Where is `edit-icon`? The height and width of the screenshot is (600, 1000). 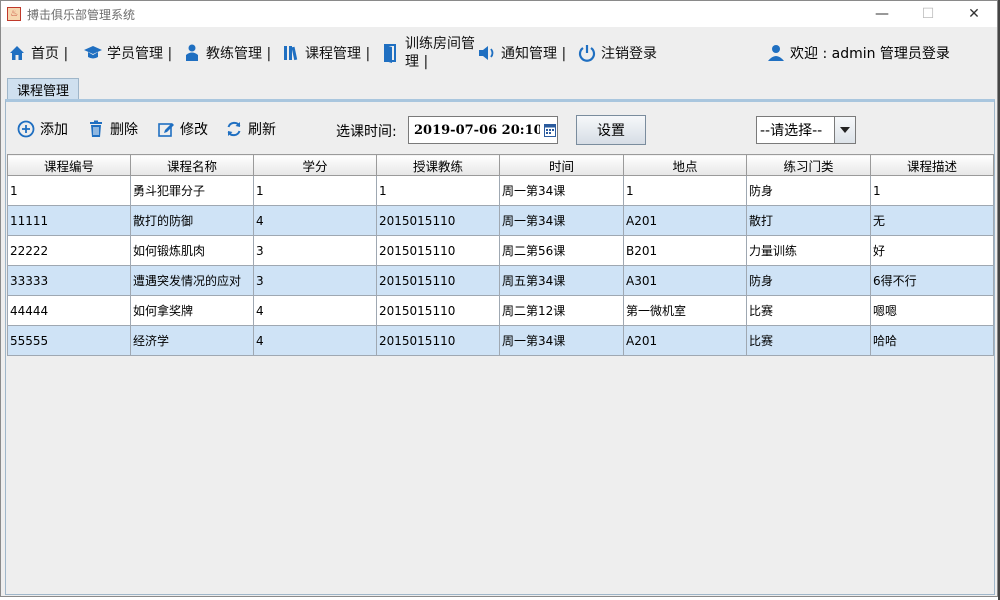
edit-icon is located at coordinates (166, 129).